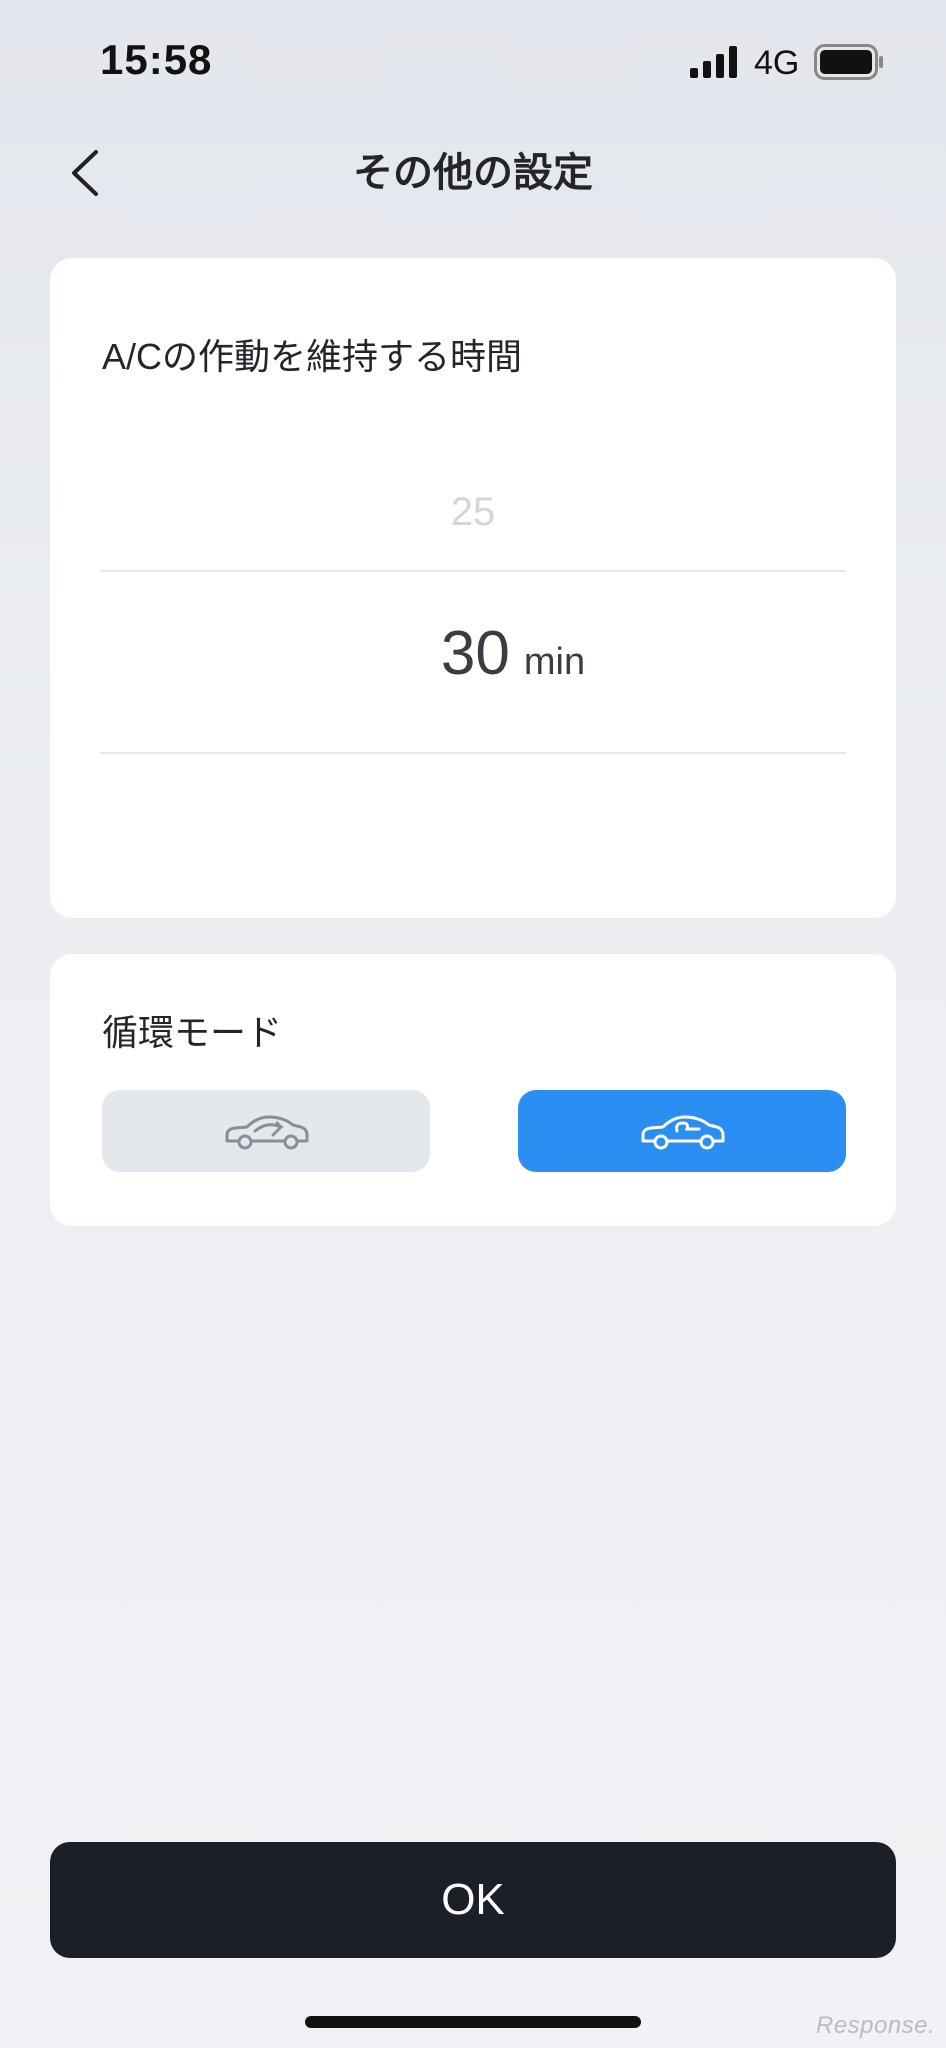 This screenshot has width=946, height=2048. Describe the element at coordinates (473, 2022) in the screenshot. I see `home-indicator` at that location.